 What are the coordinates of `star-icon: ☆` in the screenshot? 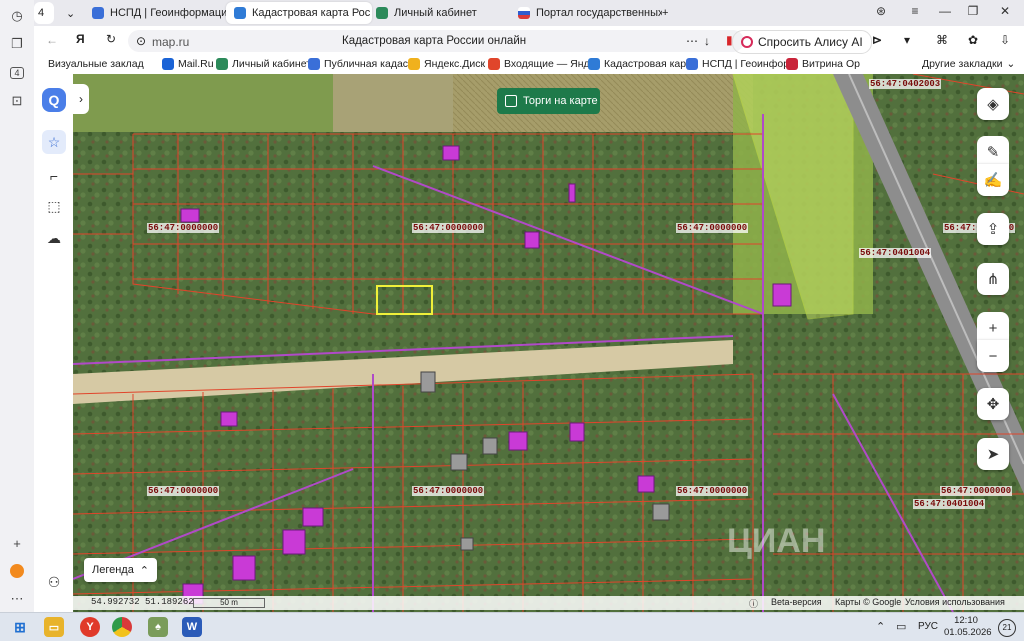 It's located at (54, 142).